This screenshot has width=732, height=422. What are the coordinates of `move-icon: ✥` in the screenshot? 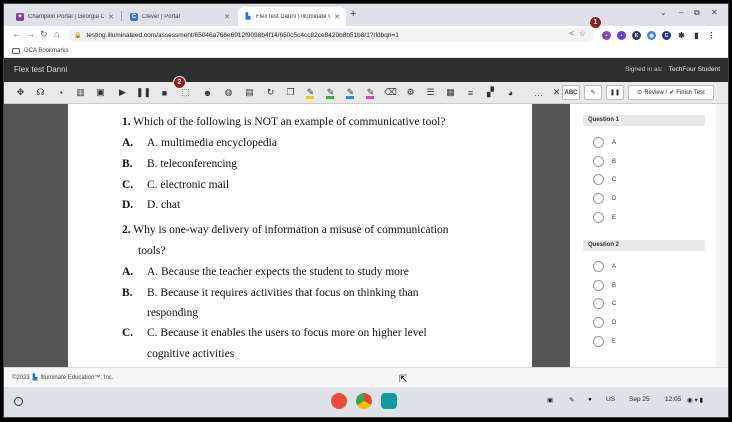 It's located at (20, 92).